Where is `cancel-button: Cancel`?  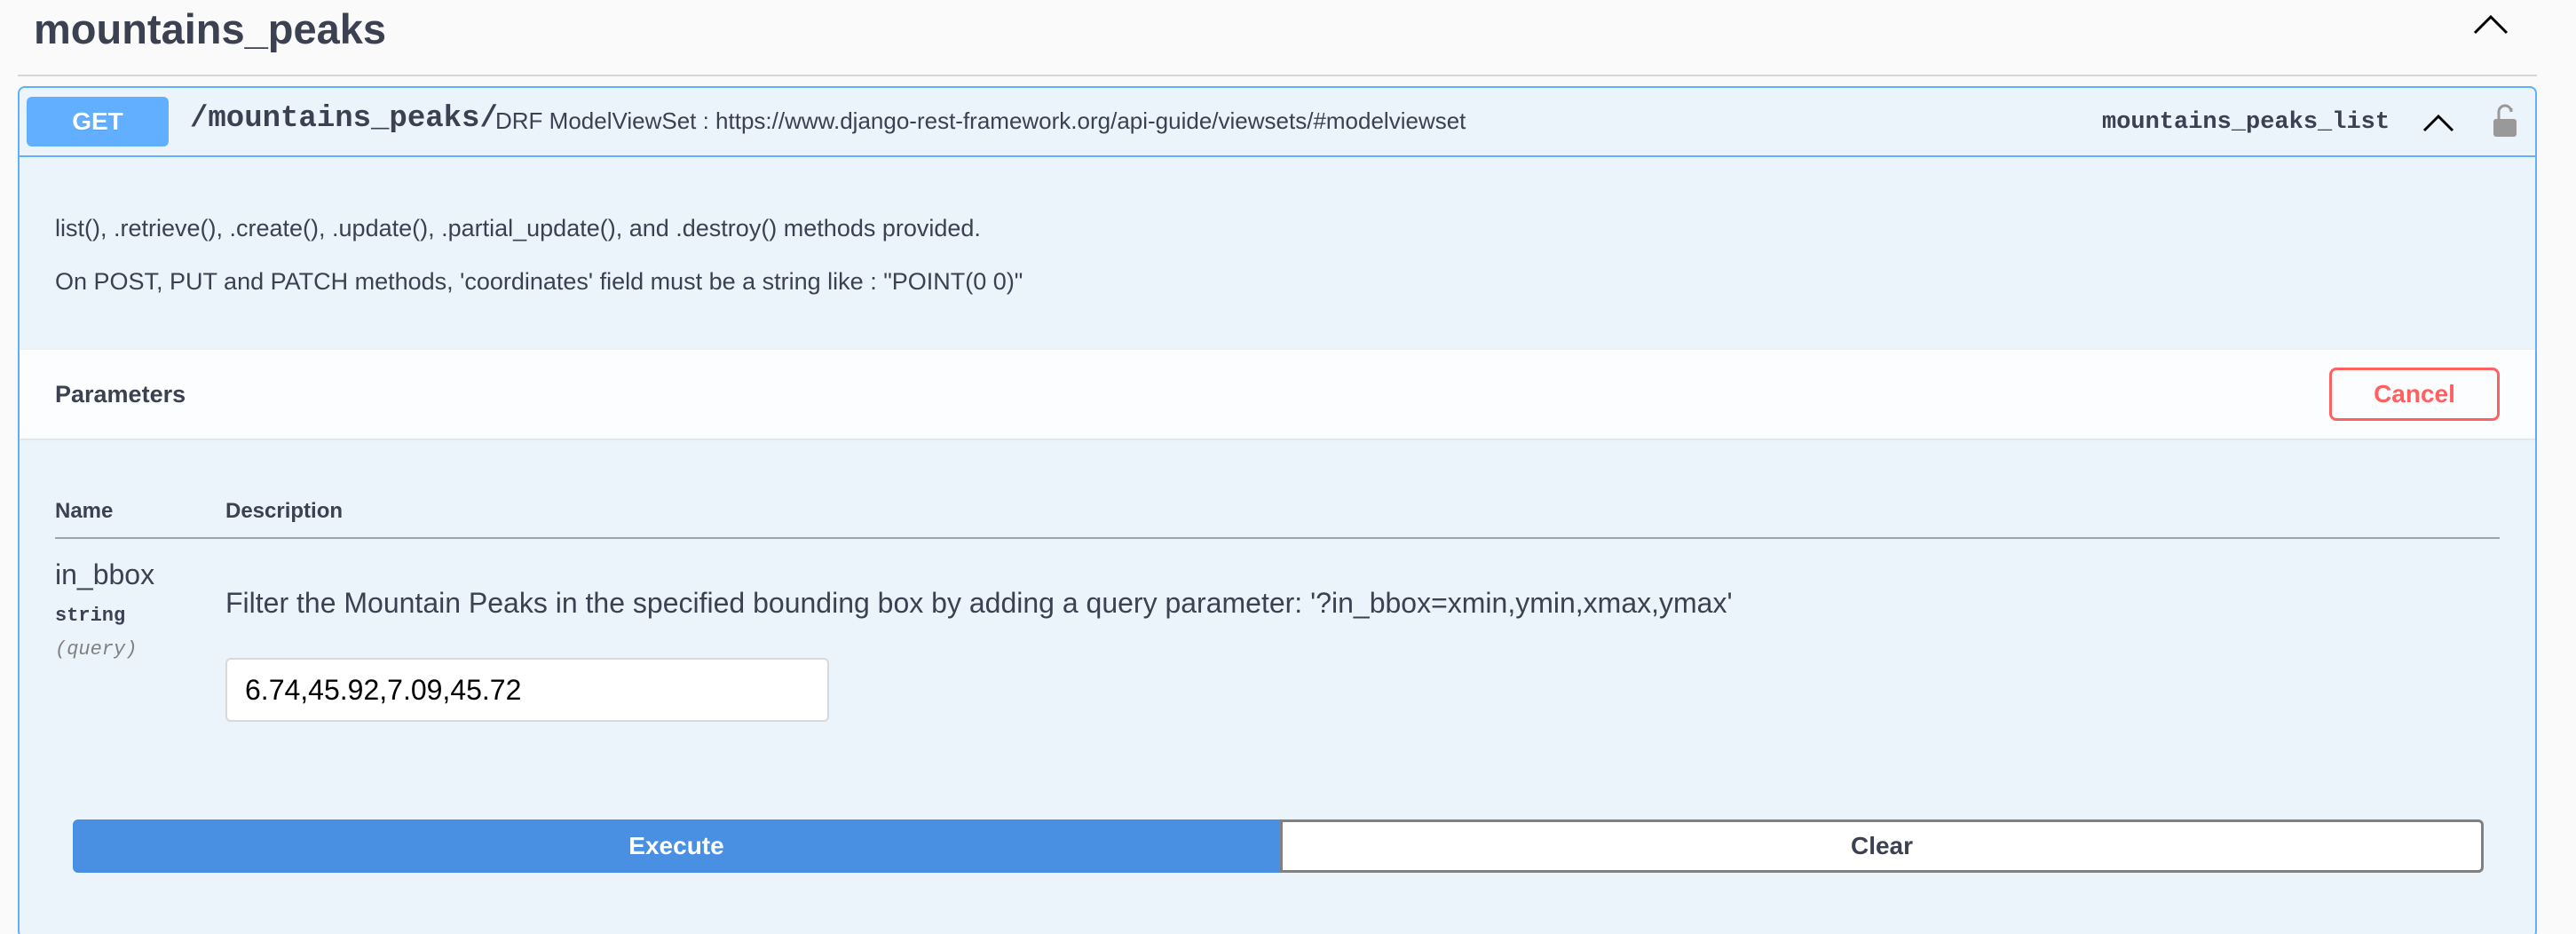
cancel-button: Cancel is located at coordinates (2414, 394).